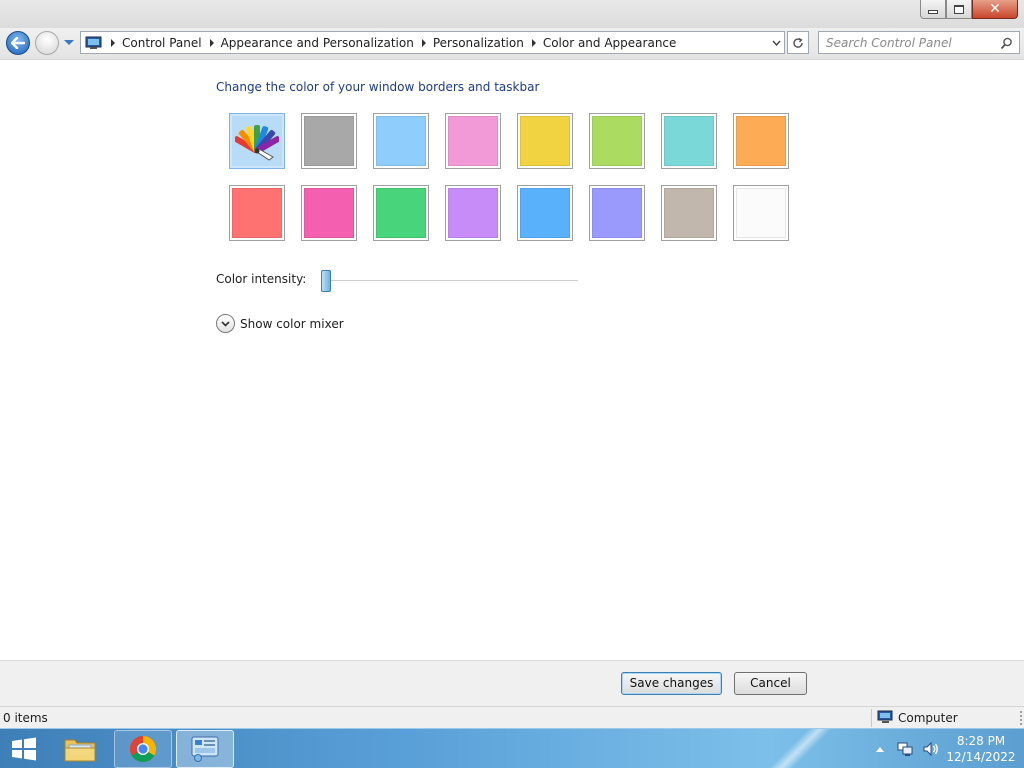 The image size is (1024, 768). I want to click on color-swatch-taupe, so click(689, 213).